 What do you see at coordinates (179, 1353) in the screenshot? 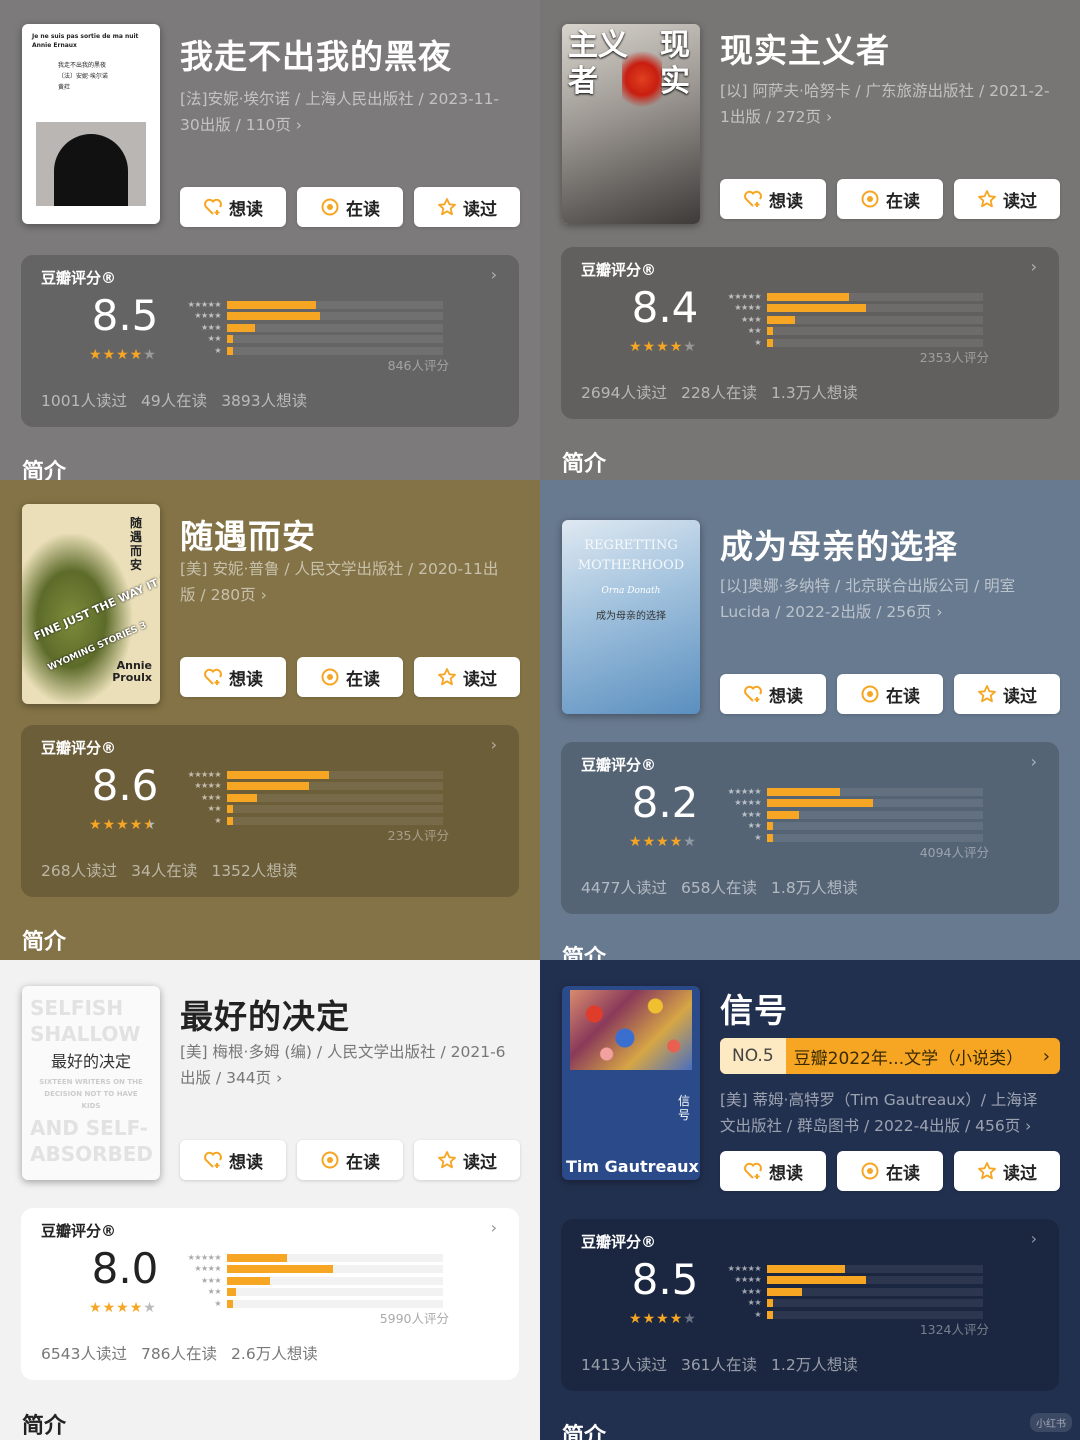
I see `reading-count: 786人在读` at bounding box center [179, 1353].